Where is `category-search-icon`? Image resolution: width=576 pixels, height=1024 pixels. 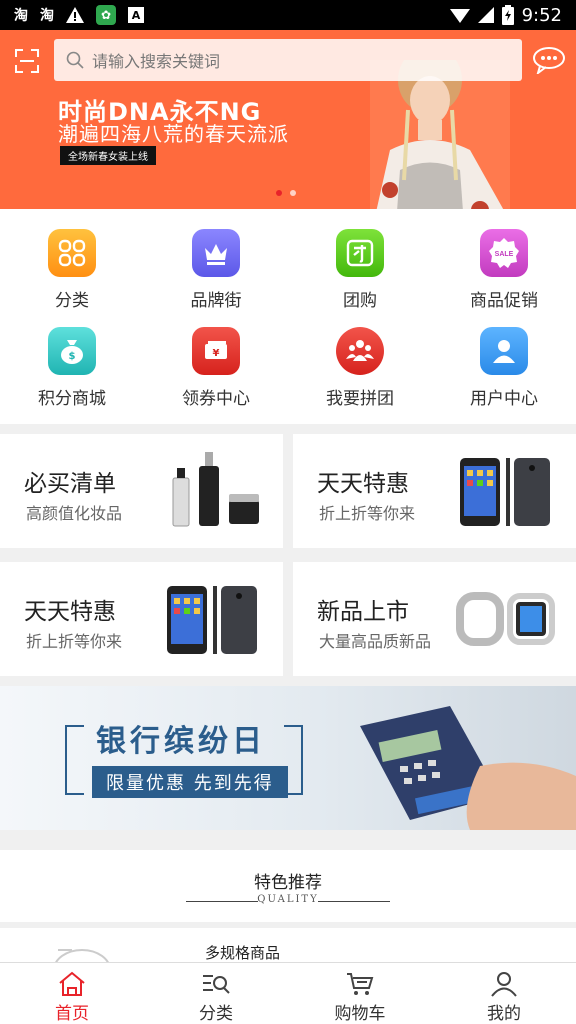 category-search-icon is located at coordinates (216, 984).